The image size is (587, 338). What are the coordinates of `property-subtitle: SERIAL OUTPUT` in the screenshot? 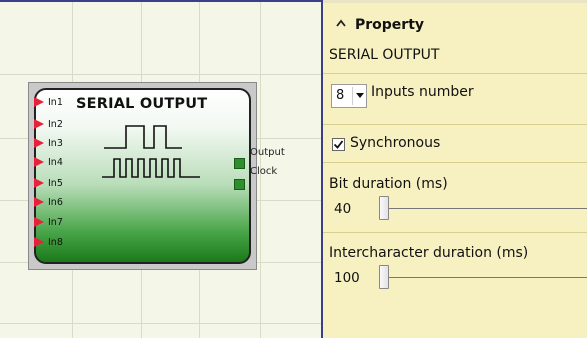 It's located at (384, 55).